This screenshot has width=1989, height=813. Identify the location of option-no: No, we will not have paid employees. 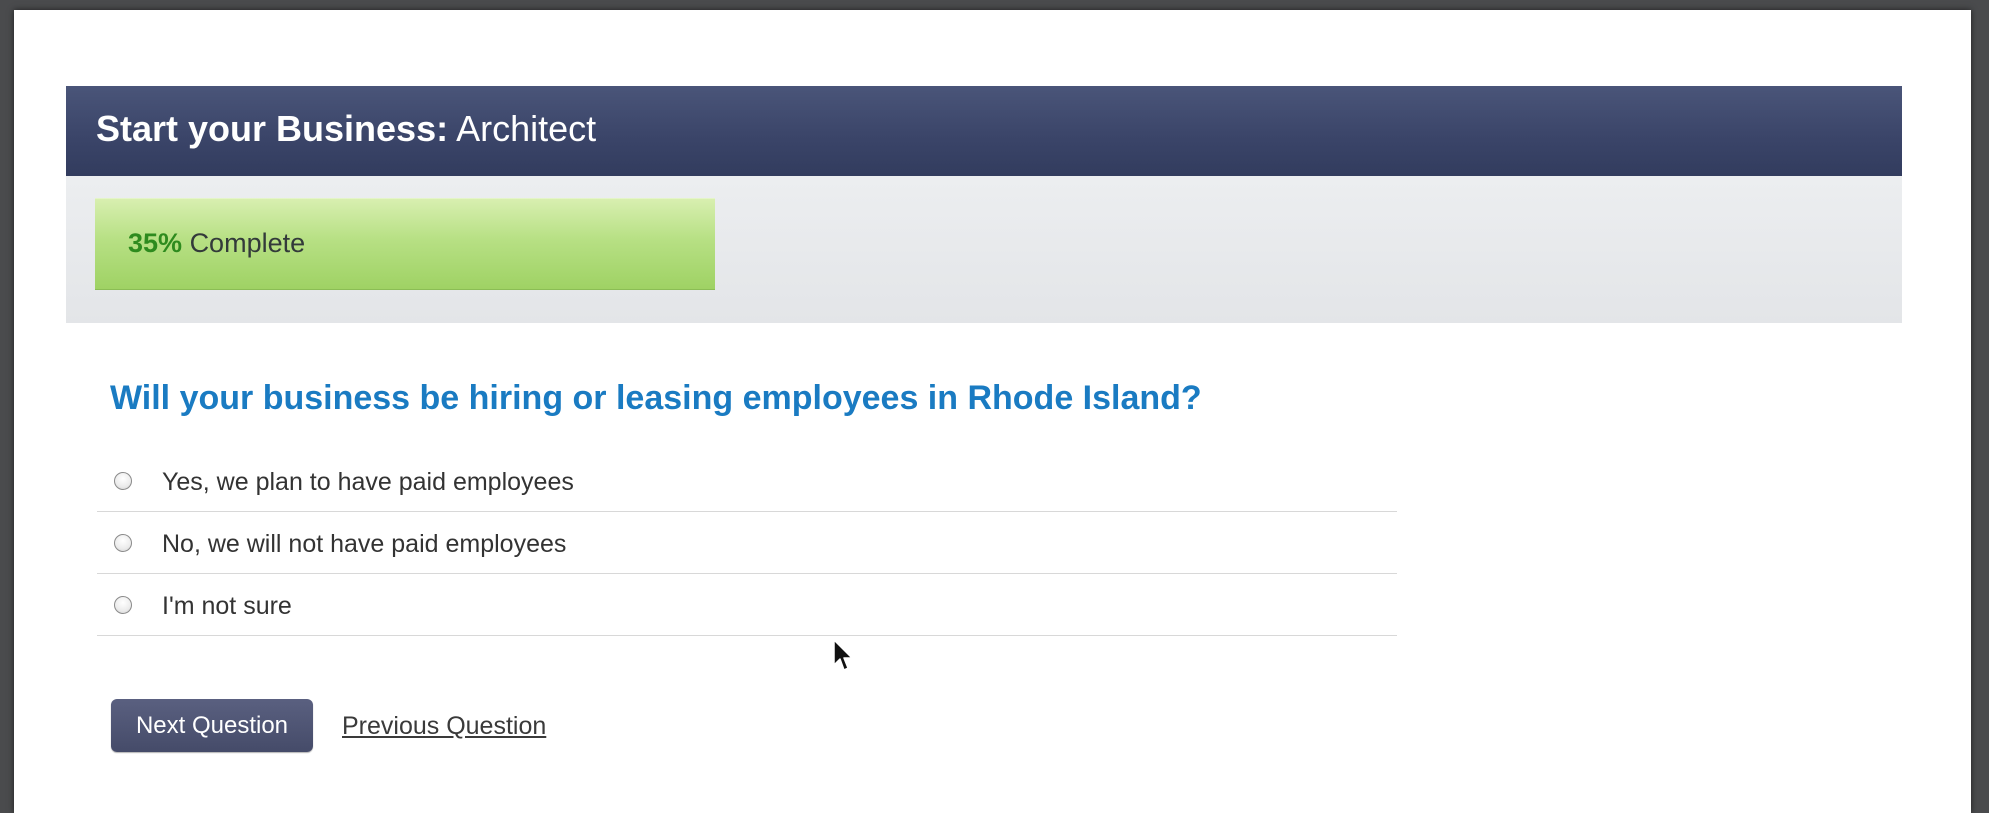
(747, 543).